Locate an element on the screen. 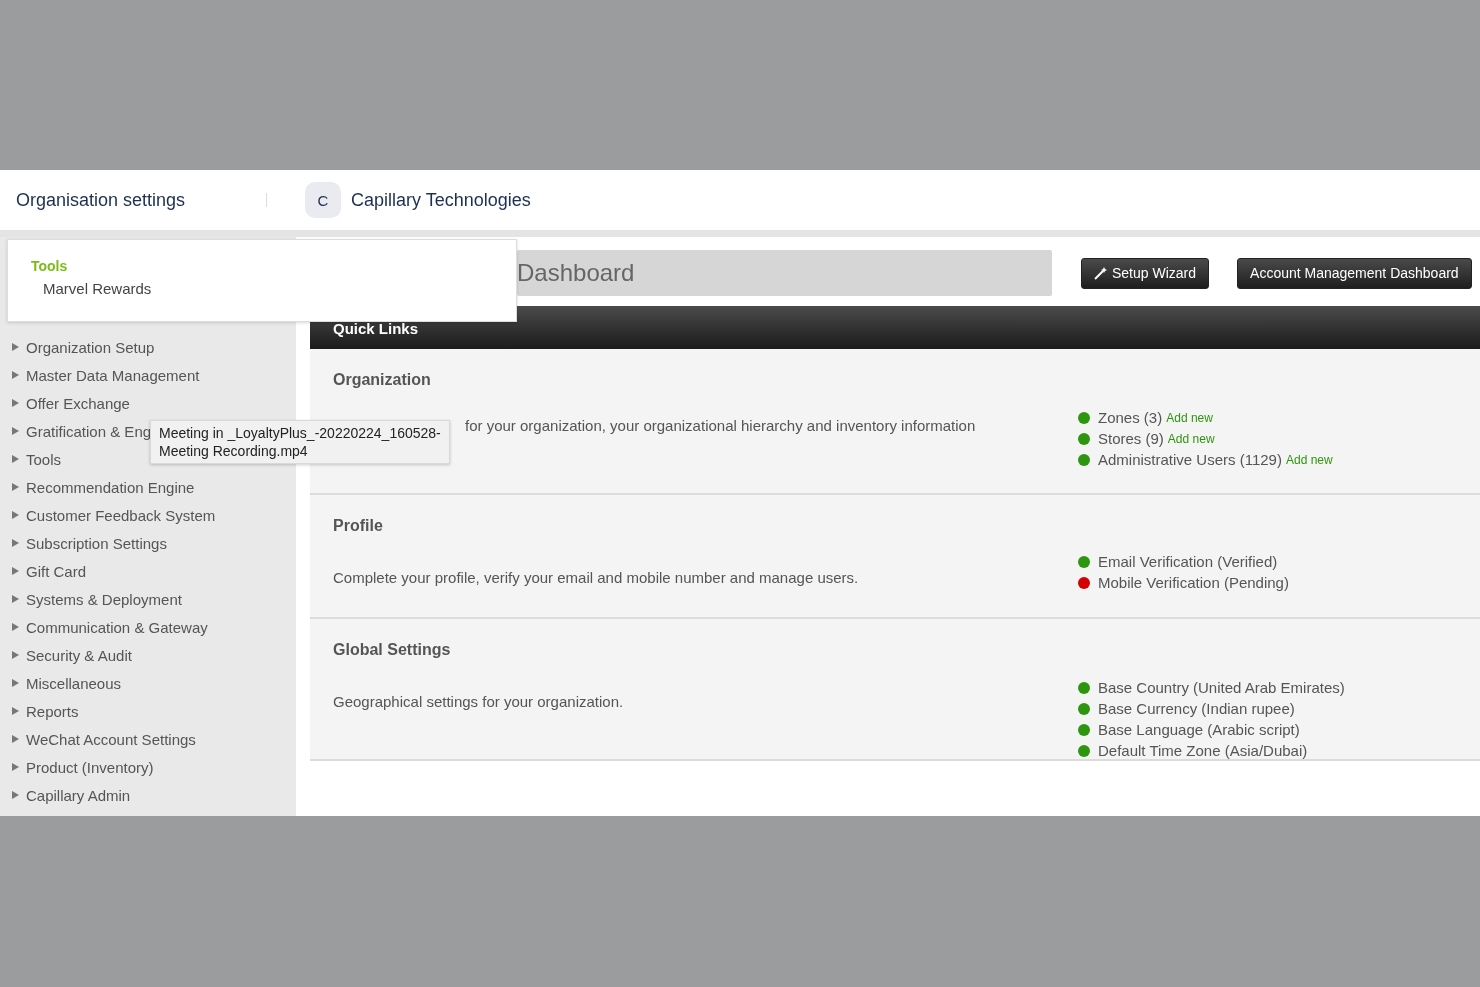 The image size is (1480, 987). setup-wizard-button: Setup Wizard is located at coordinates (1145, 273).